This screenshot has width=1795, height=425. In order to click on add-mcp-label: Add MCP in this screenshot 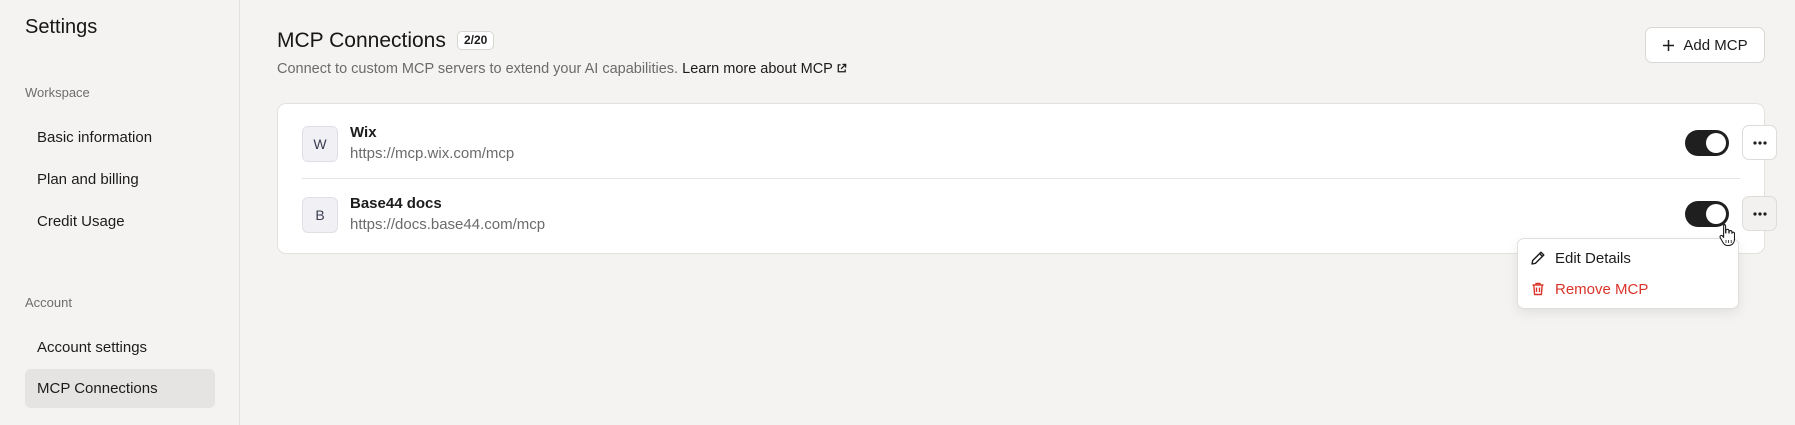, I will do `click(1715, 45)`.